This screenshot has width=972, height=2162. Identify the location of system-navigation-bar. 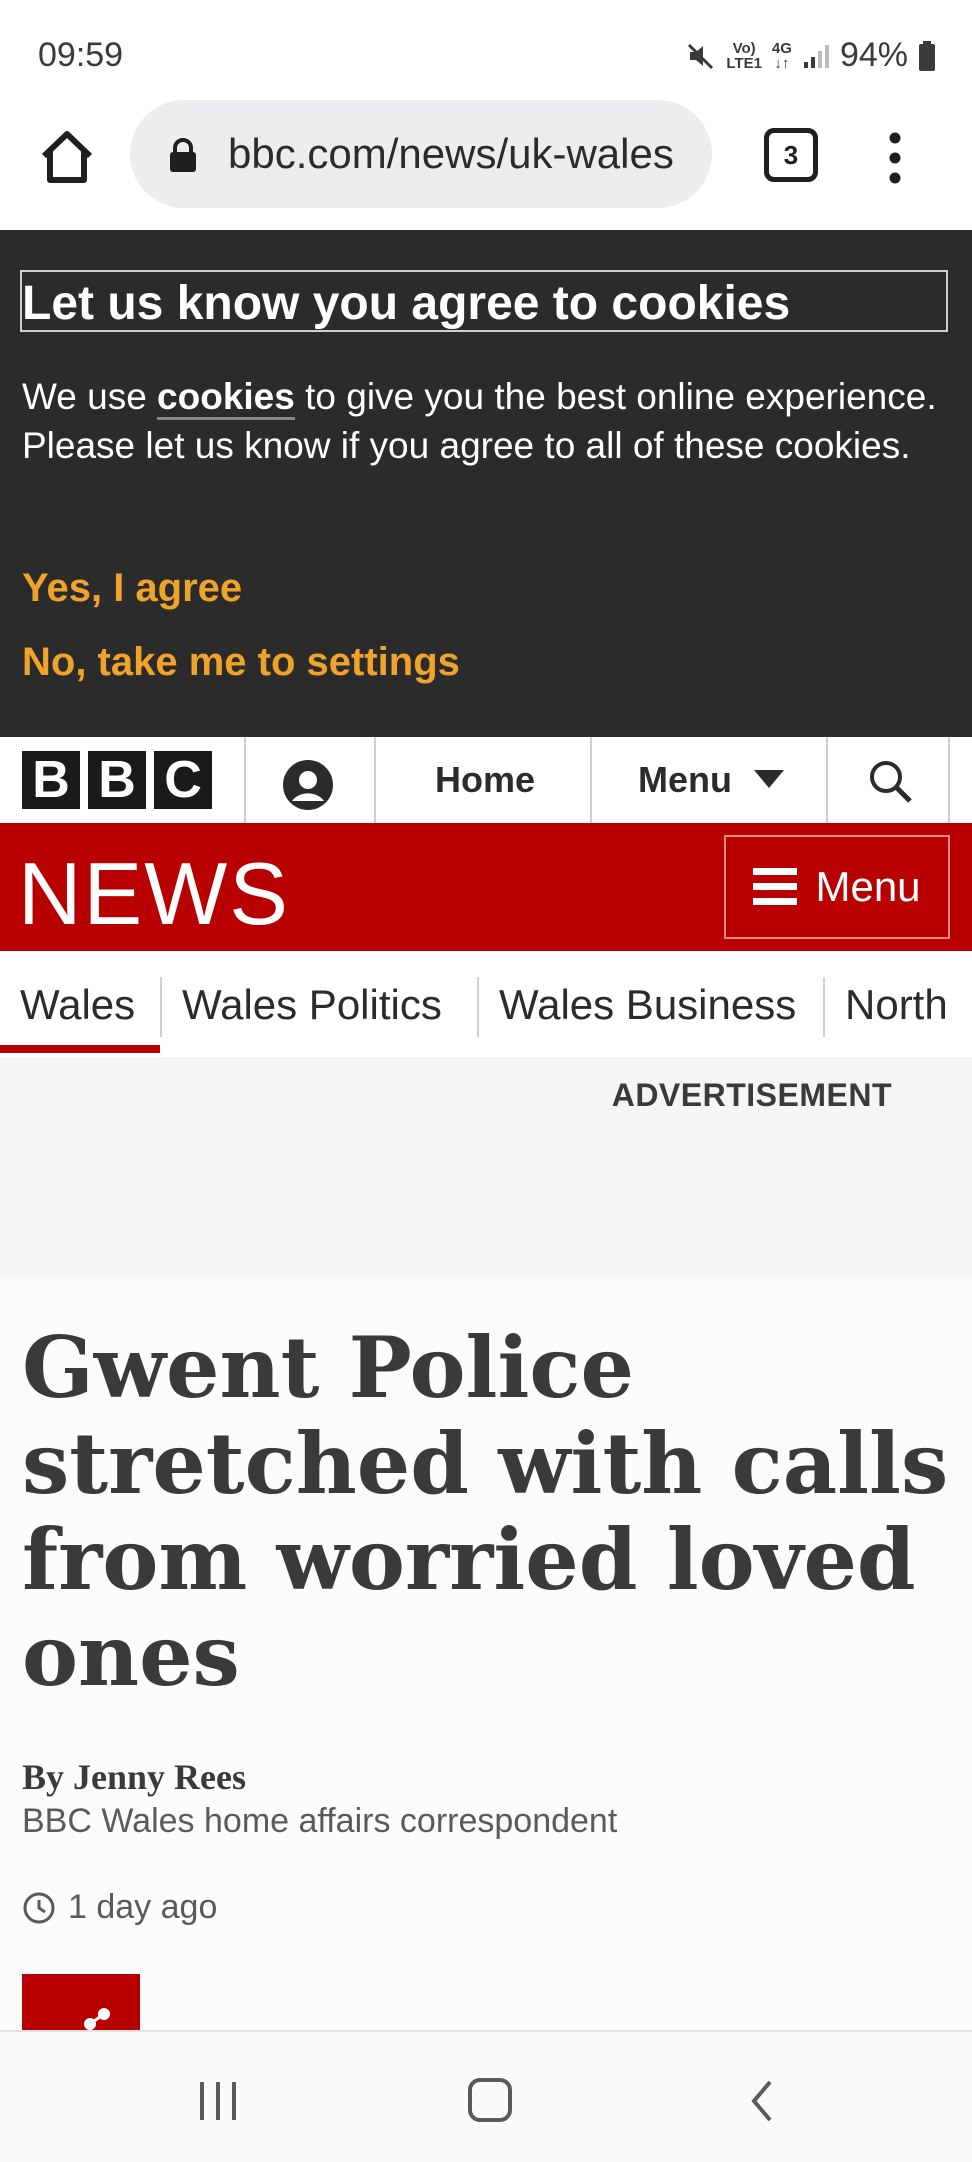
(486, 2096).